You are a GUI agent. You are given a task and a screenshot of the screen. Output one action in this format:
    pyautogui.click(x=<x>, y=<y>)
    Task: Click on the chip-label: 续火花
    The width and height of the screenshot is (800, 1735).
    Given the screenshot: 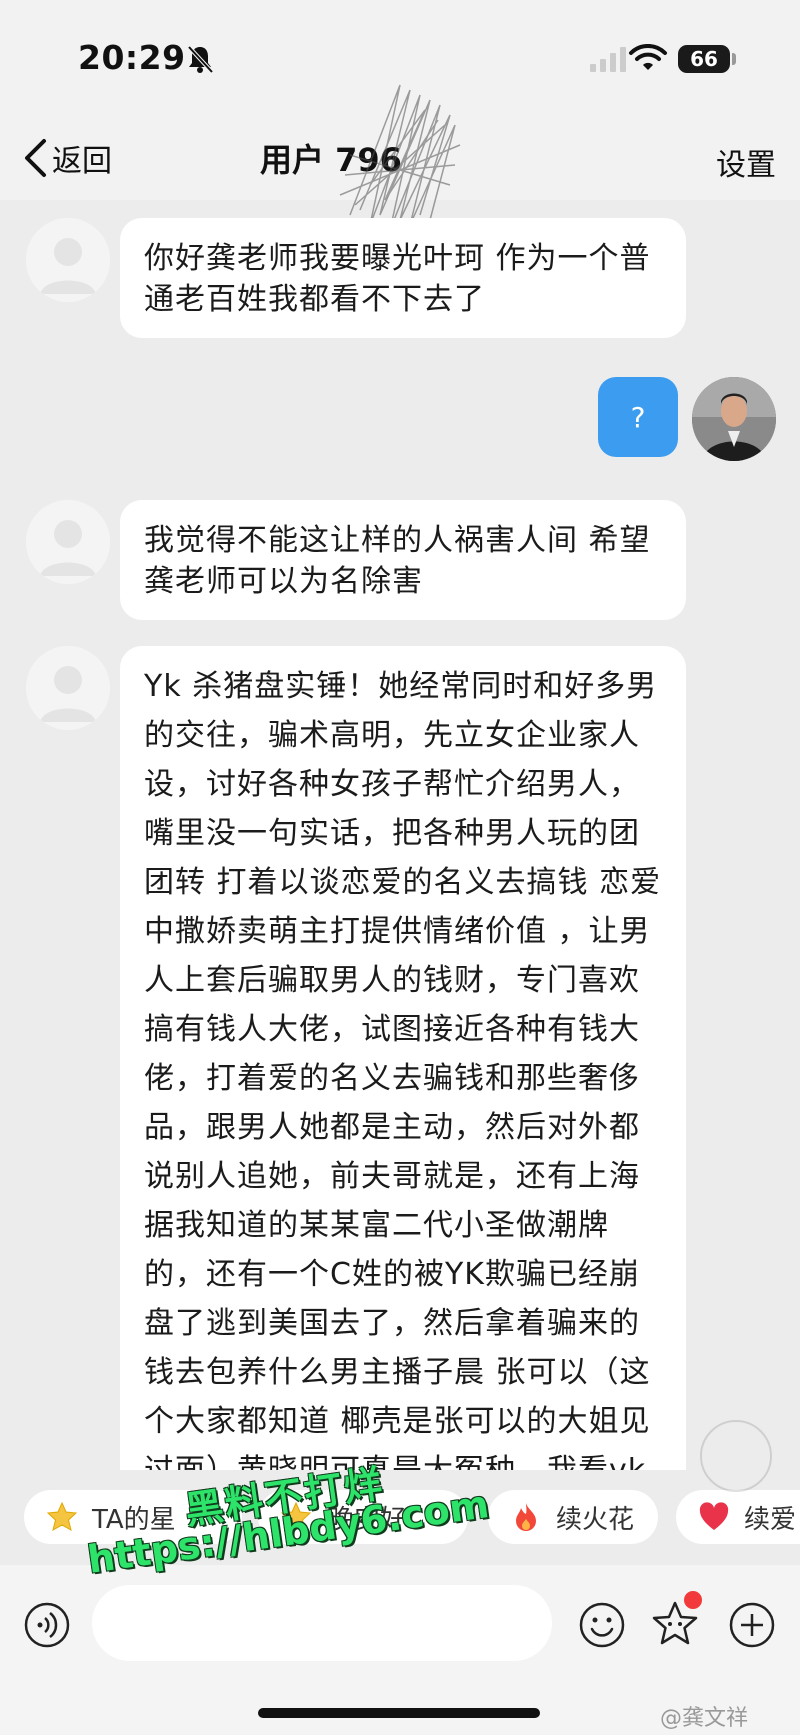 What is the action you would take?
    pyautogui.click(x=595, y=1519)
    